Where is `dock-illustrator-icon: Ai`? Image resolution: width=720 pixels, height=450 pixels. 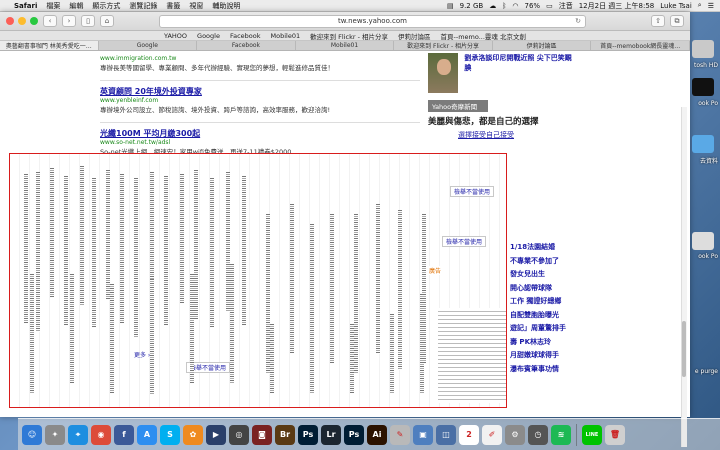 dock-illustrator-icon: Ai is located at coordinates (377, 434).